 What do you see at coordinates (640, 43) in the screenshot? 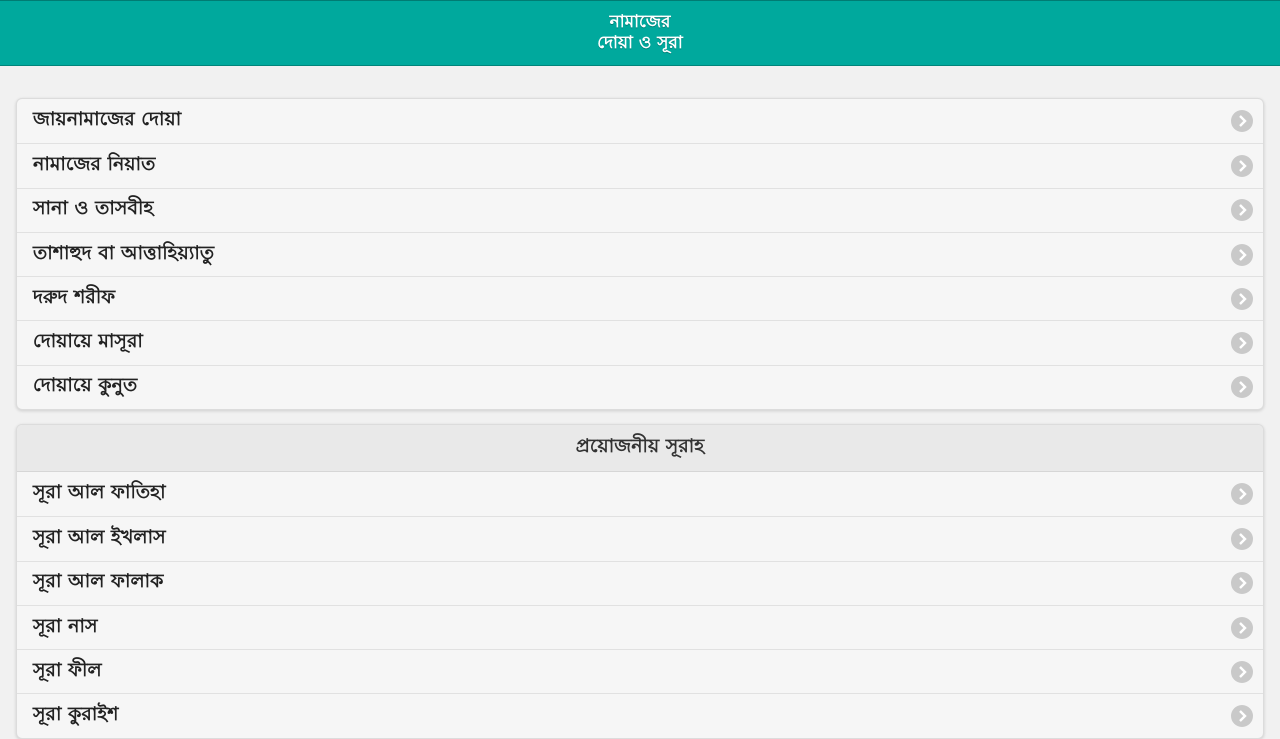
I see `header-title-line2: দোয়া ও সূরা` at bounding box center [640, 43].